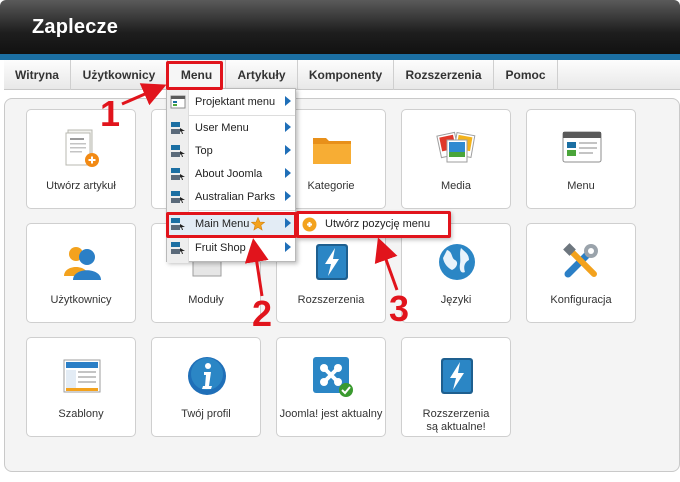 The image size is (680, 482). Describe the element at coordinates (81, 186) in the screenshot. I see `tile-label: Utwórz artykuł` at that location.